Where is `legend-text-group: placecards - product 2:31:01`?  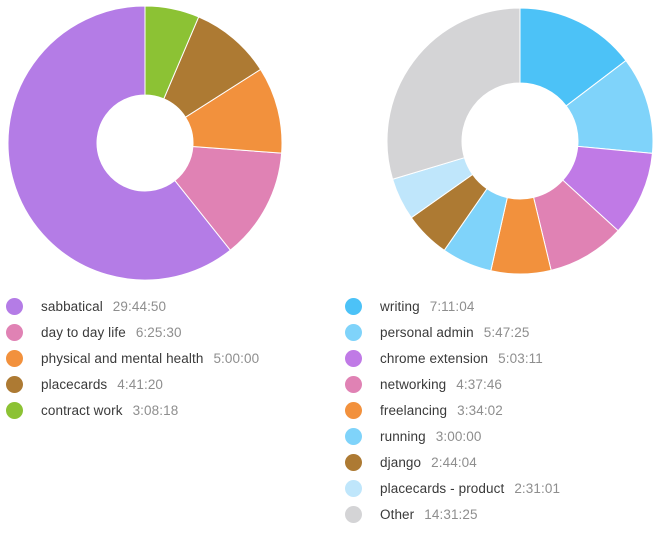
legend-text-group: placecards - product 2:31:01 is located at coordinates (470, 488).